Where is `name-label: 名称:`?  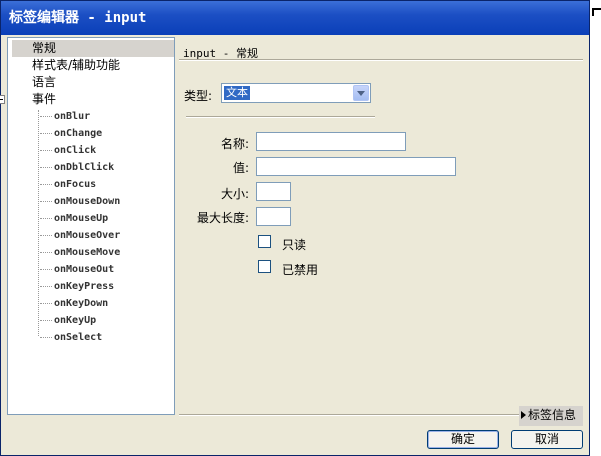
name-label: 名称: is located at coordinates (234, 144).